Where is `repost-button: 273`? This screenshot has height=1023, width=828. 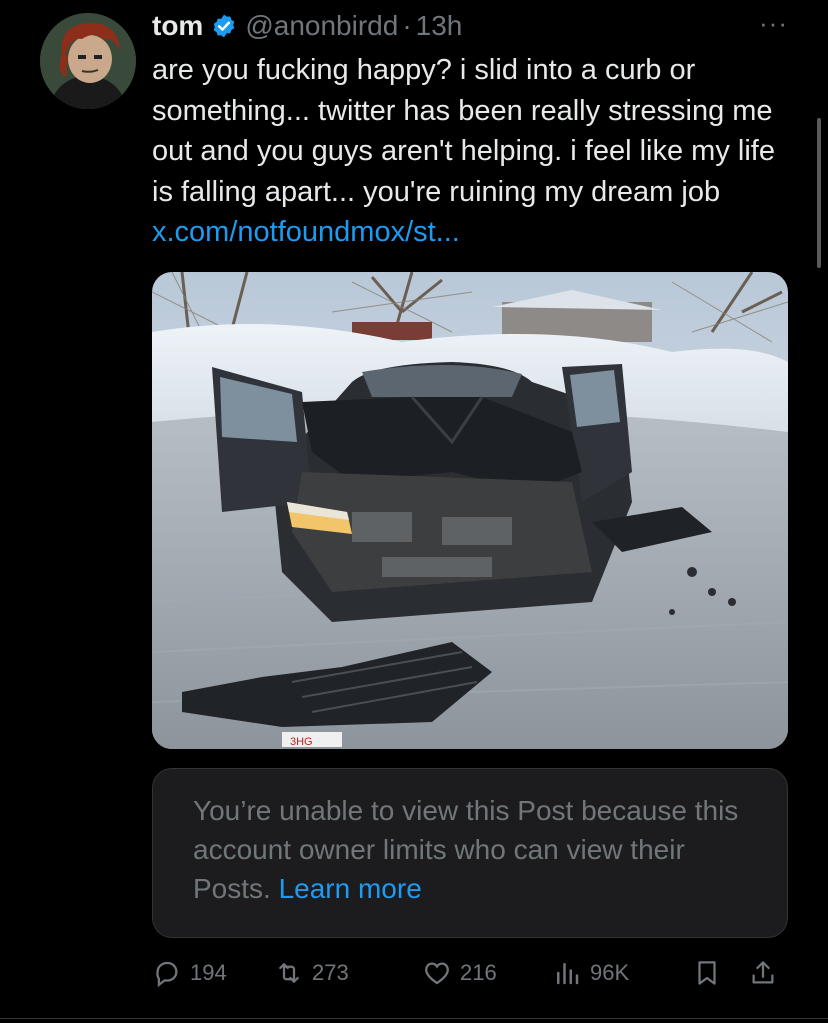 repost-button: 273 is located at coordinates (311, 973).